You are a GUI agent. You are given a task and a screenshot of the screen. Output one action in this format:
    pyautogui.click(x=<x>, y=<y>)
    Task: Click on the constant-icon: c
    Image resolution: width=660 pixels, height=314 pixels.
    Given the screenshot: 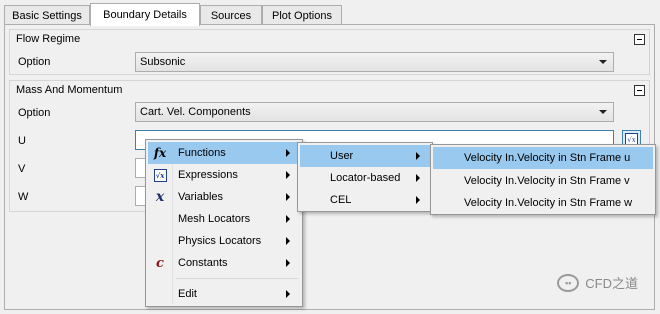 What is the action you would take?
    pyautogui.click(x=160, y=263)
    